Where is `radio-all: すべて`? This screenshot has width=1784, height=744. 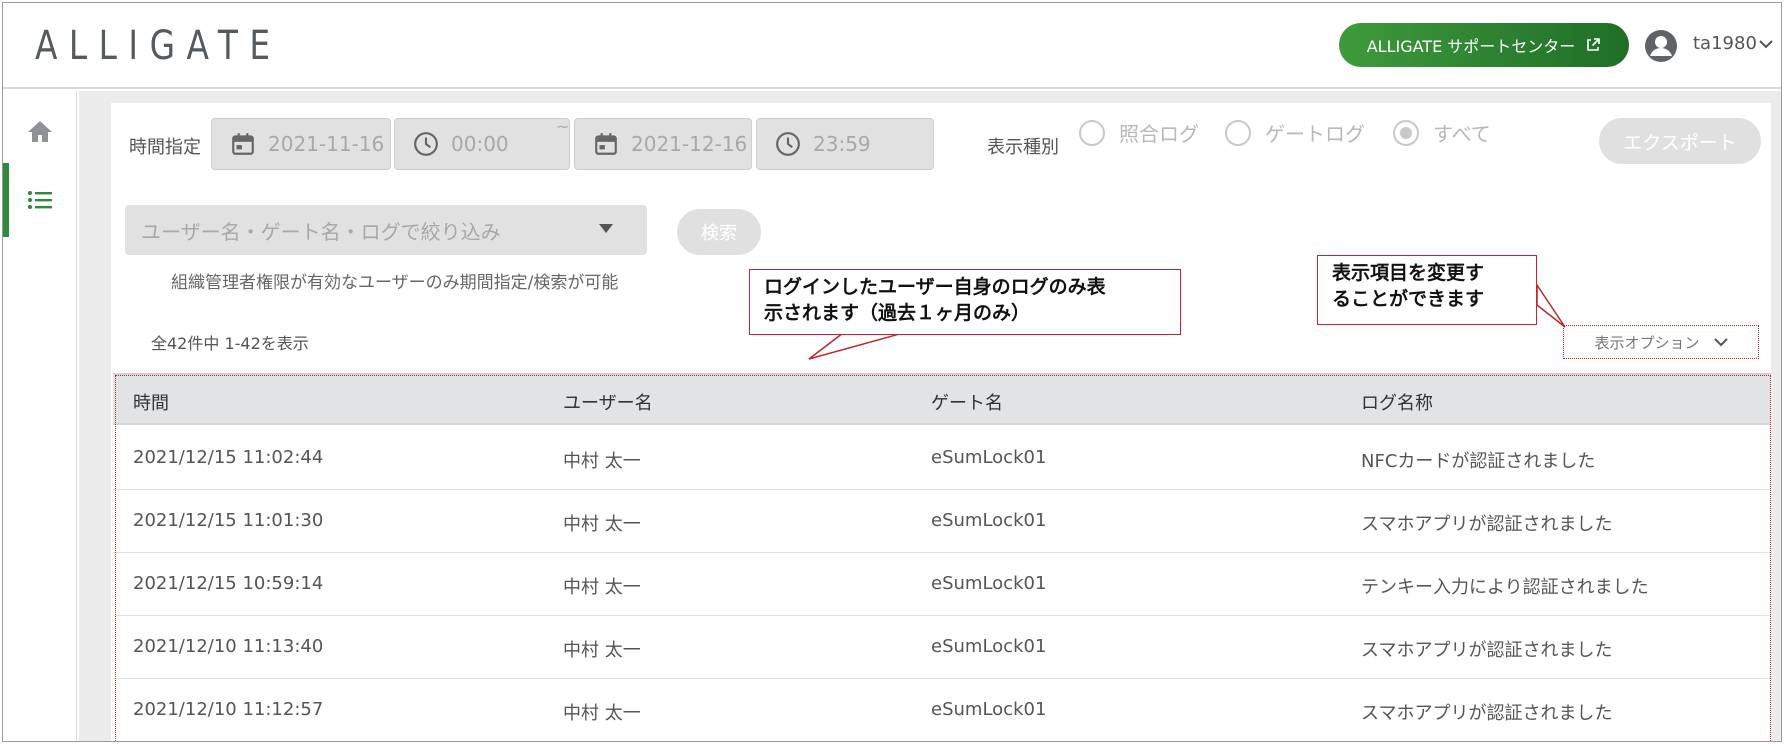 radio-all: すべて is located at coordinates (1442, 132).